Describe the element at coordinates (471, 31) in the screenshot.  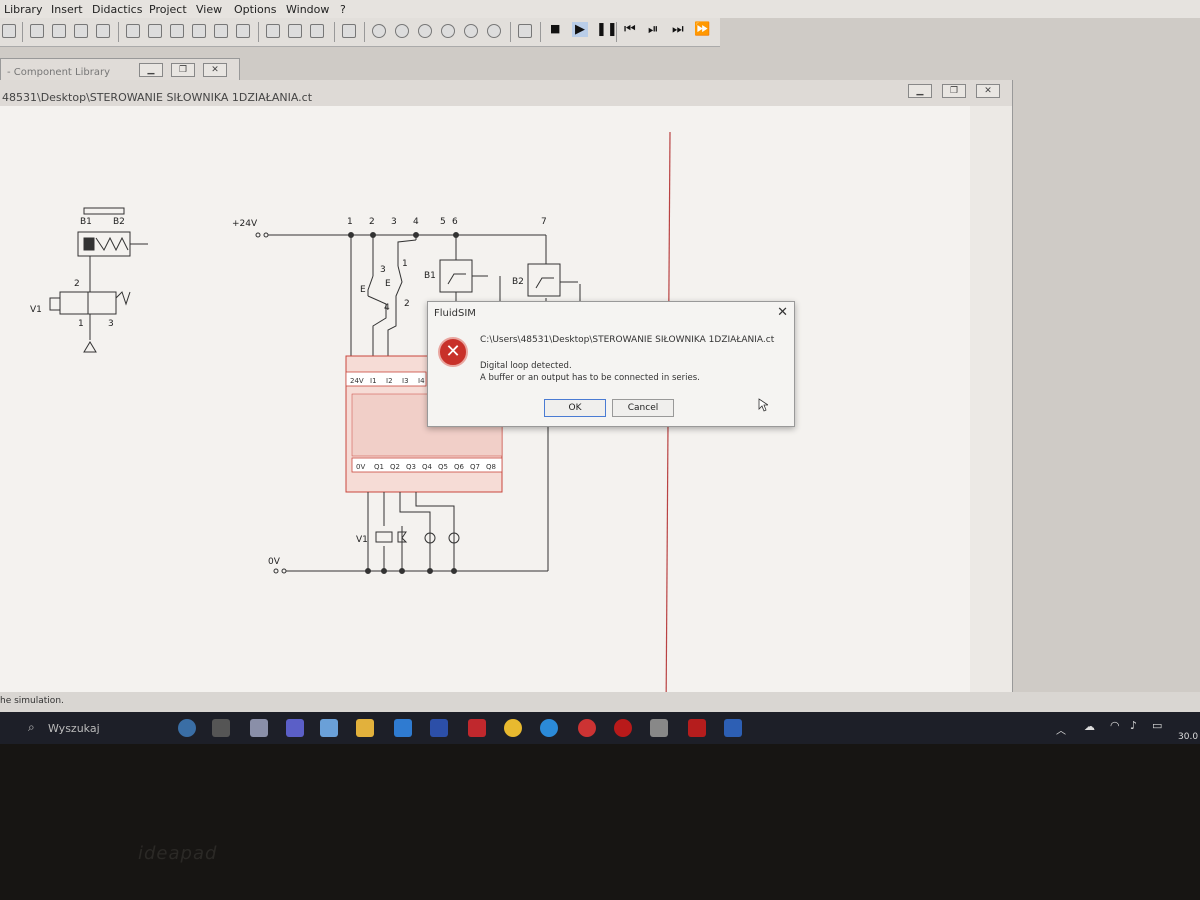
I see `zoom-in-icon` at that location.